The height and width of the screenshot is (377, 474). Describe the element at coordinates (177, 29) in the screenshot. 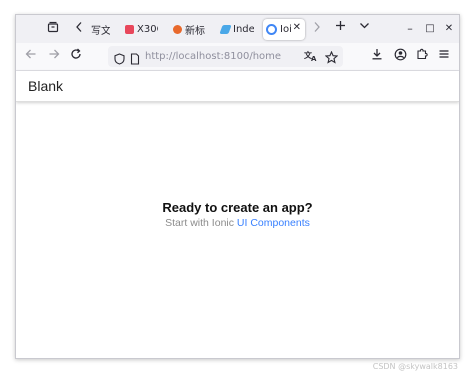

I see `firefox-icon` at that location.